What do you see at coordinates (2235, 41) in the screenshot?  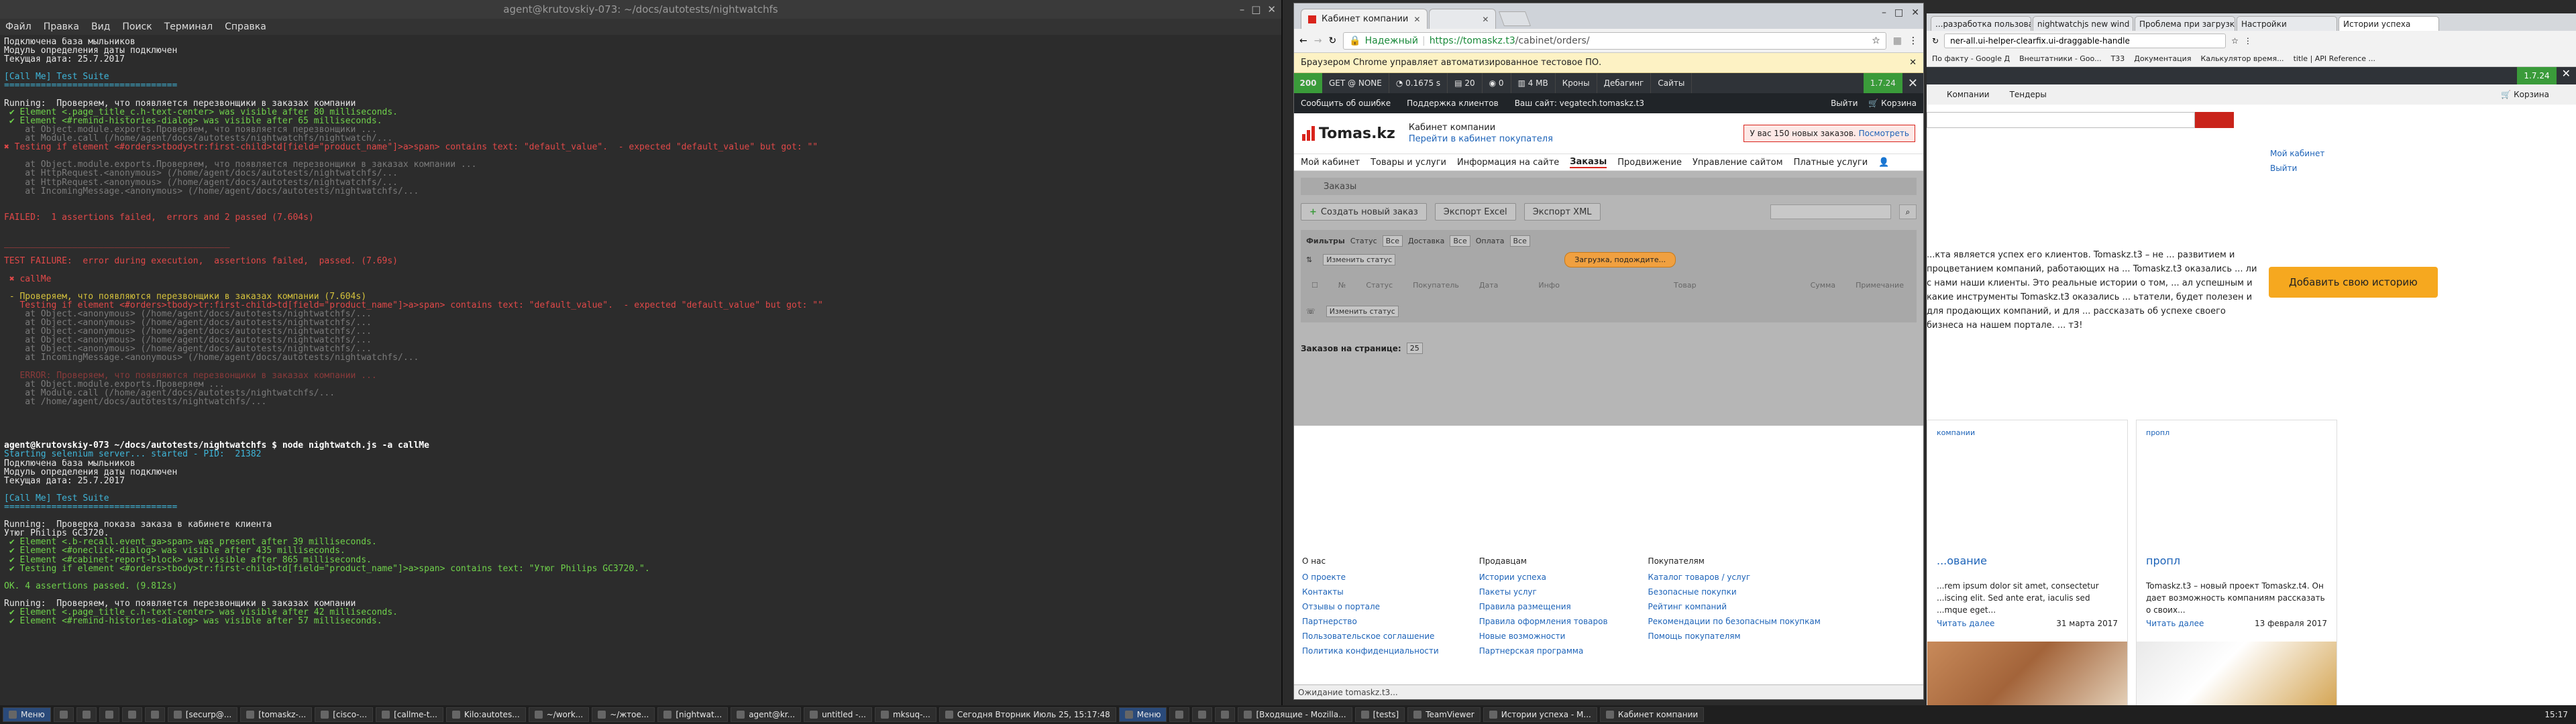 I see `star-icon: ☆` at bounding box center [2235, 41].